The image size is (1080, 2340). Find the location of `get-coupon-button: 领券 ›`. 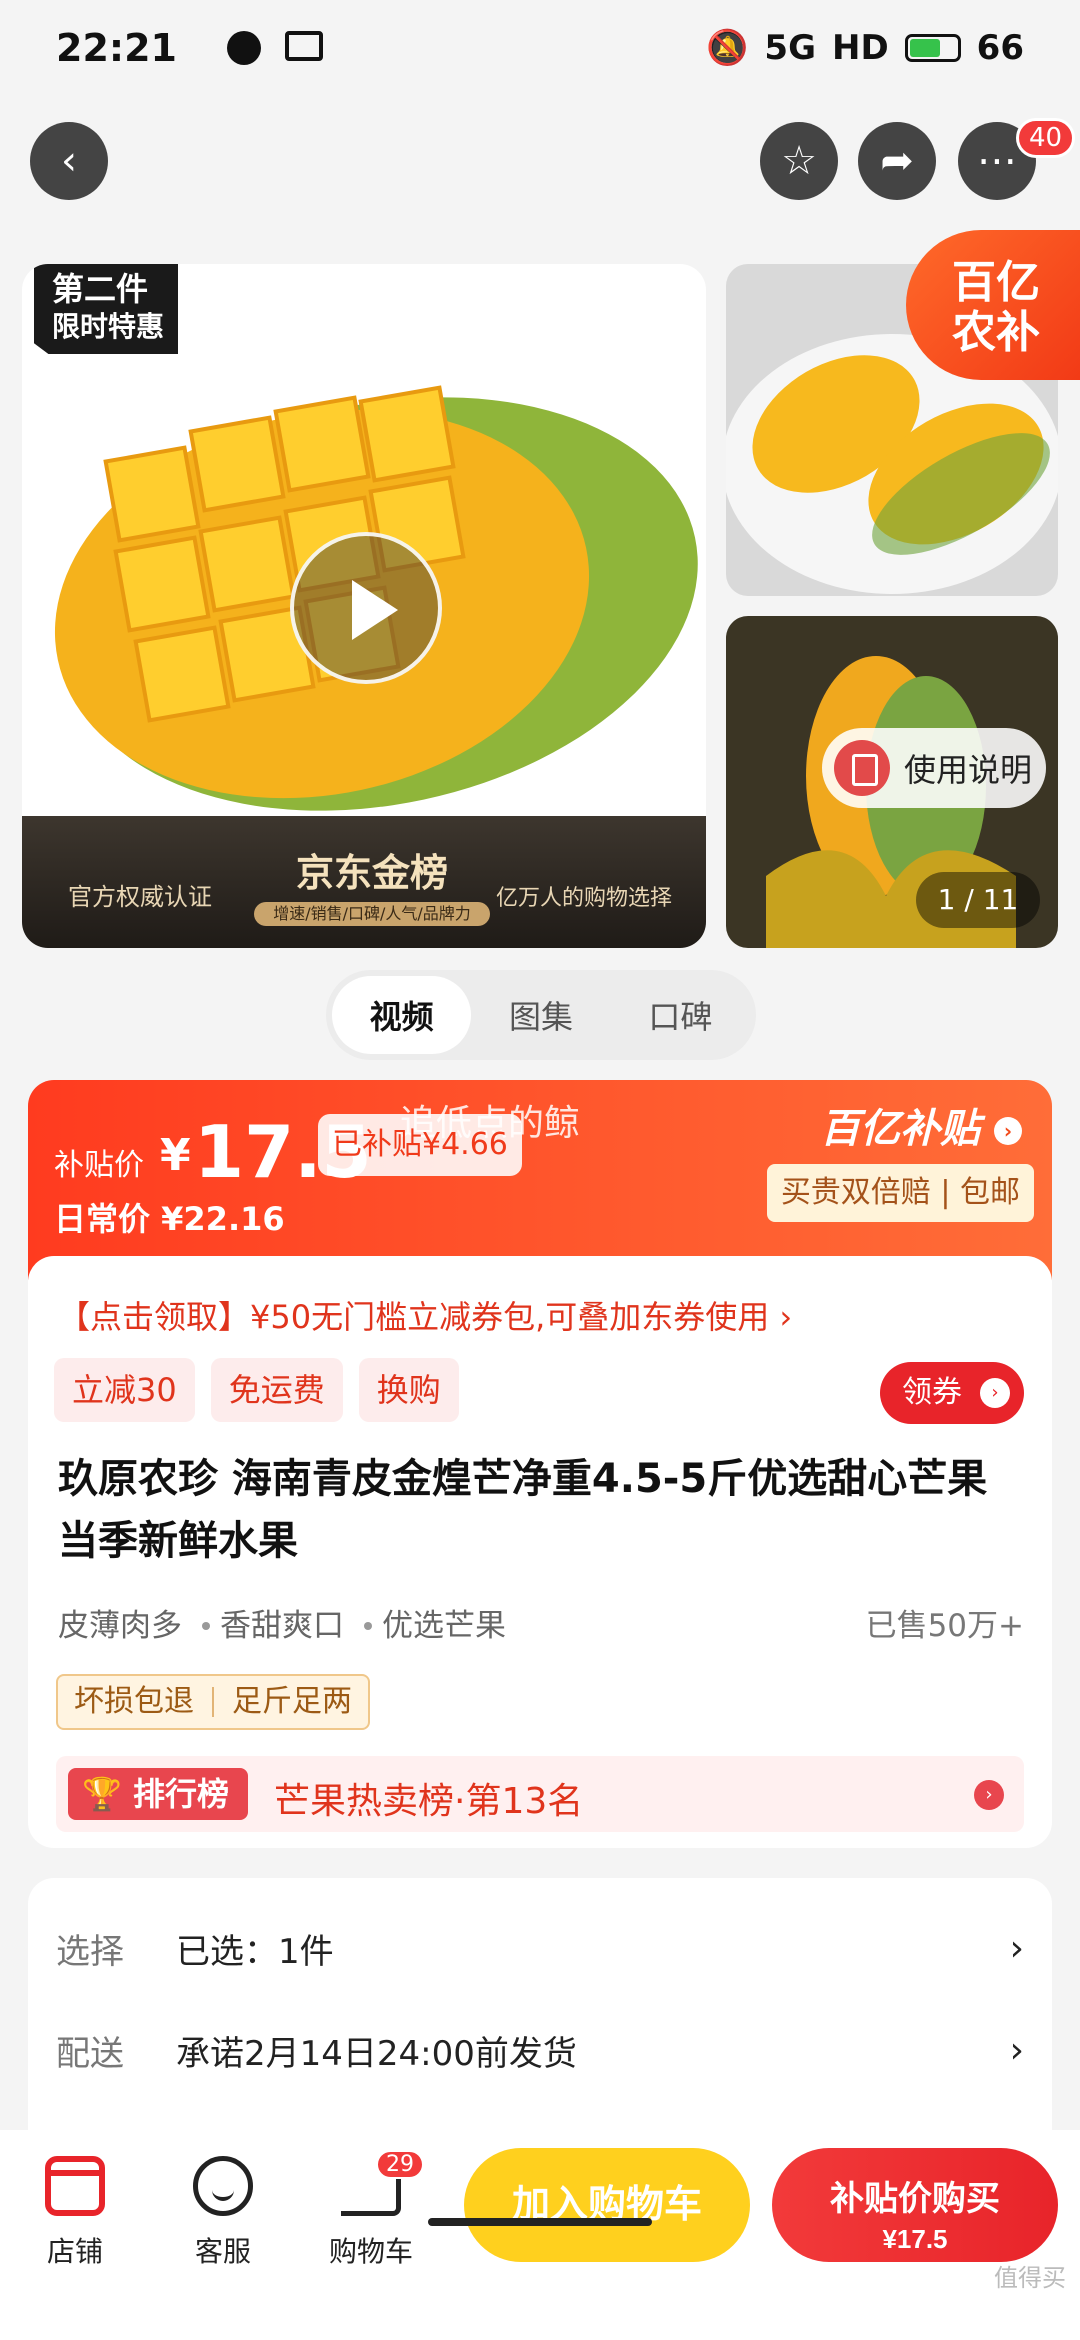

get-coupon-button: 领券 › is located at coordinates (952, 1393).